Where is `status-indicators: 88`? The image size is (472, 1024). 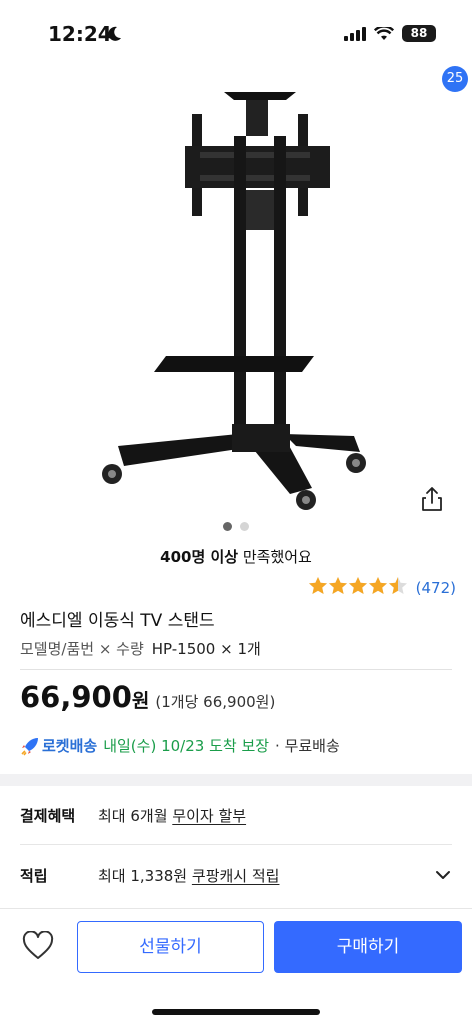 status-indicators: 88 is located at coordinates (390, 33).